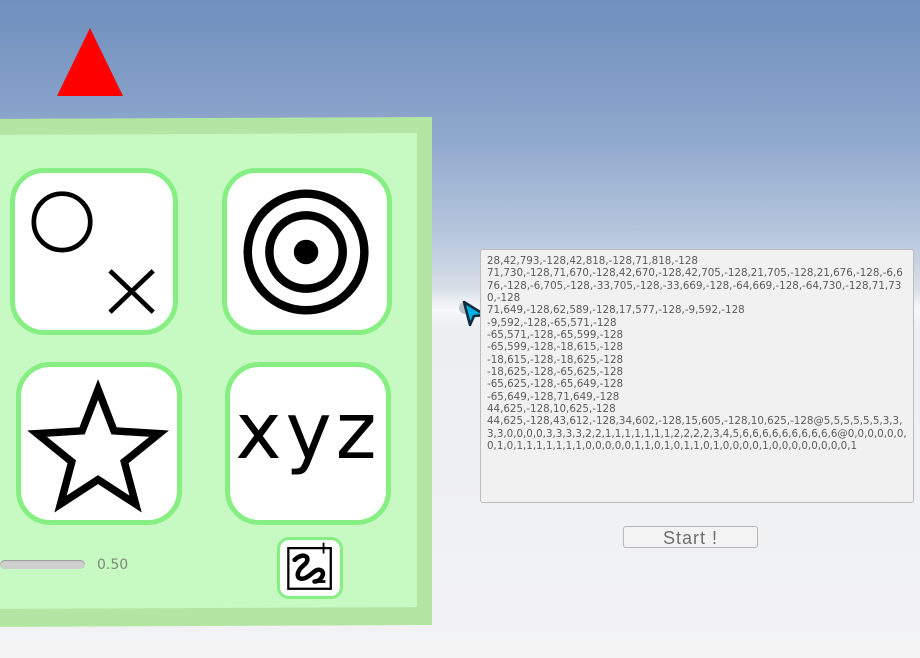 This screenshot has width=920, height=658. I want to click on draw-gesture-button, so click(310, 568).